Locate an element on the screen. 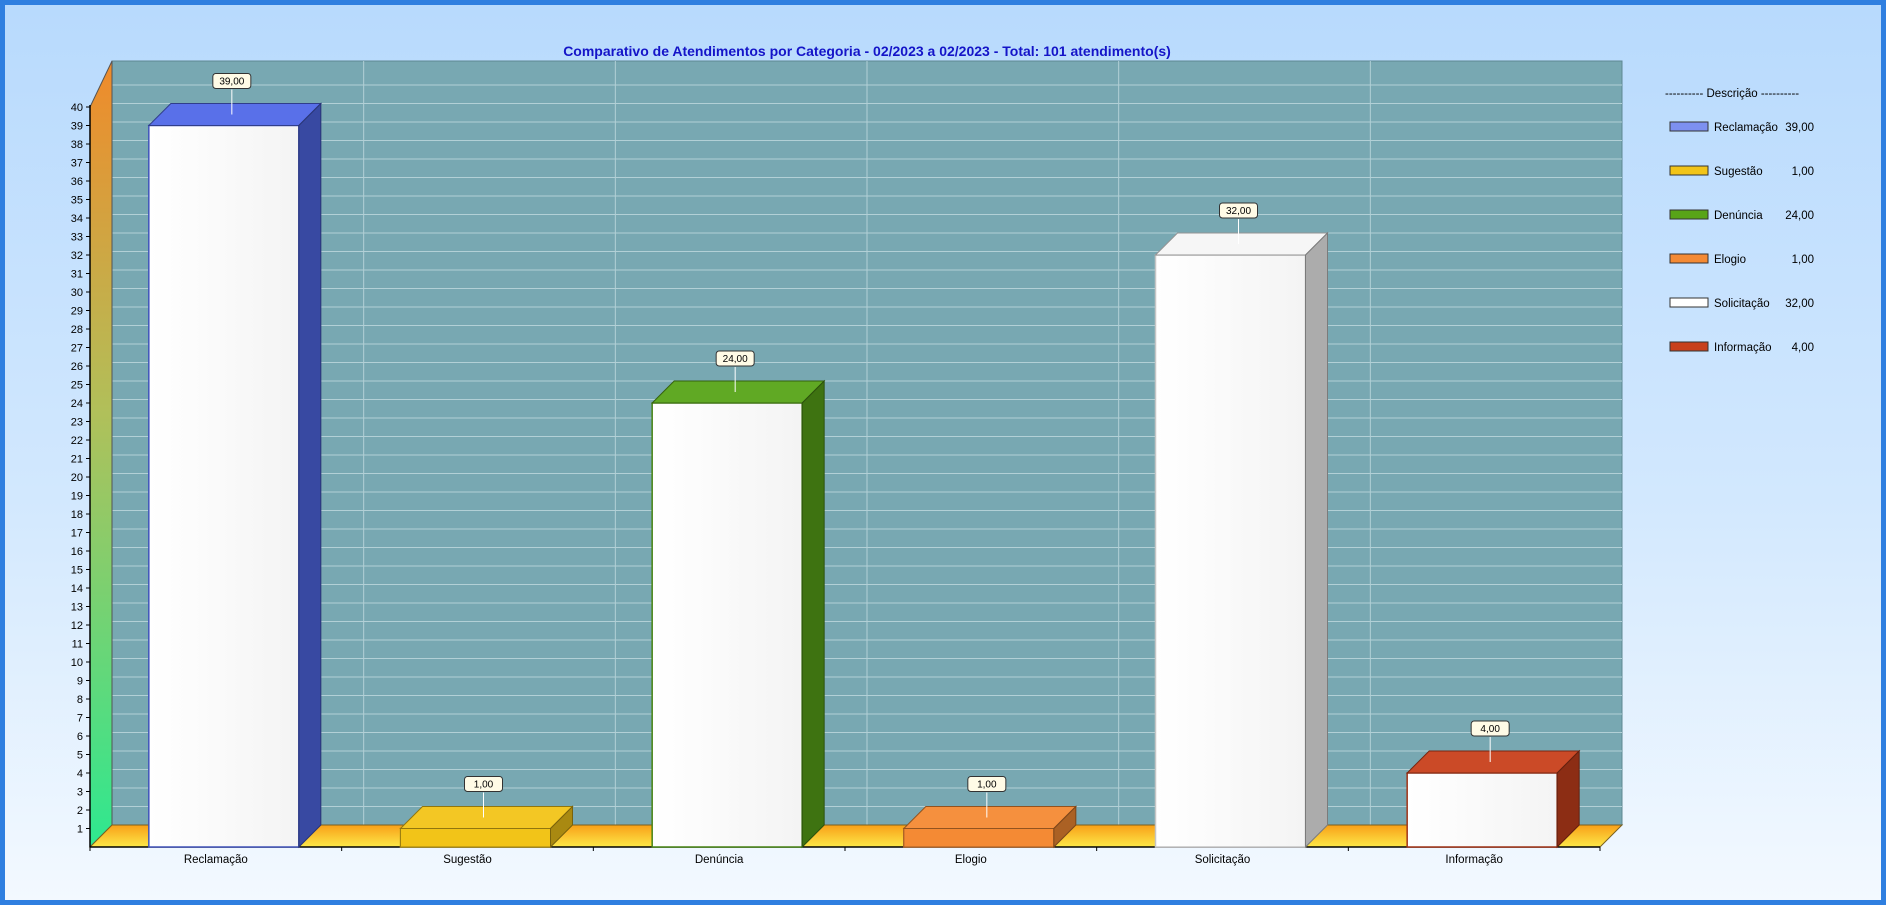 This screenshot has height=915, width=1886. legend-label: Denúncia is located at coordinates (1738, 216).